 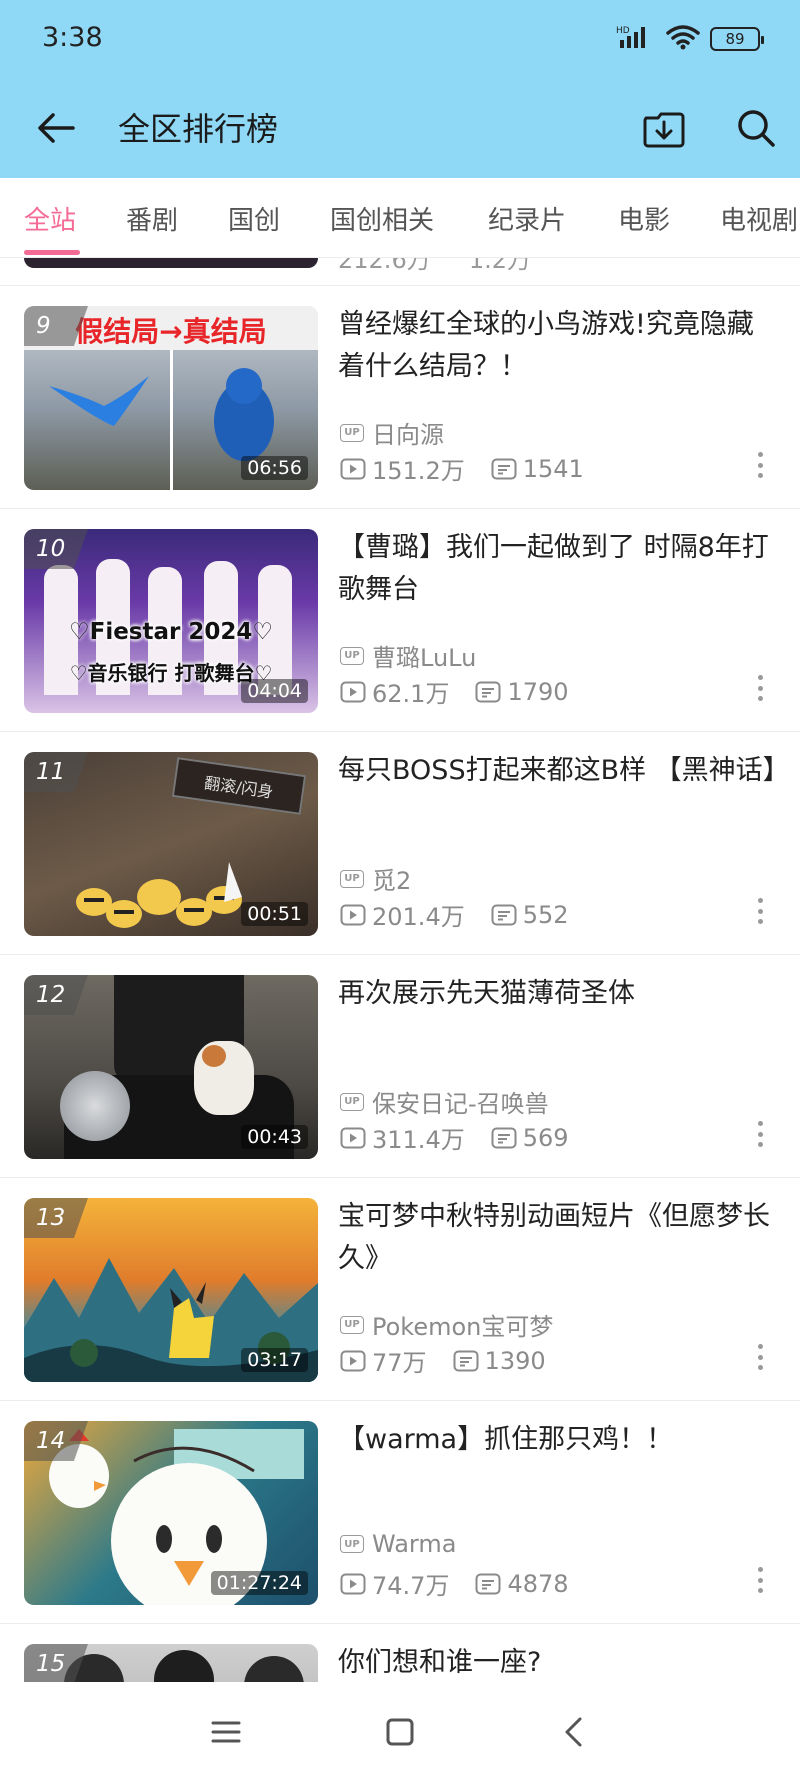 What do you see at coordinates (159, 895) in the screenshot?
I see `cartoon-bees-image` at bounding box center [159, 895].